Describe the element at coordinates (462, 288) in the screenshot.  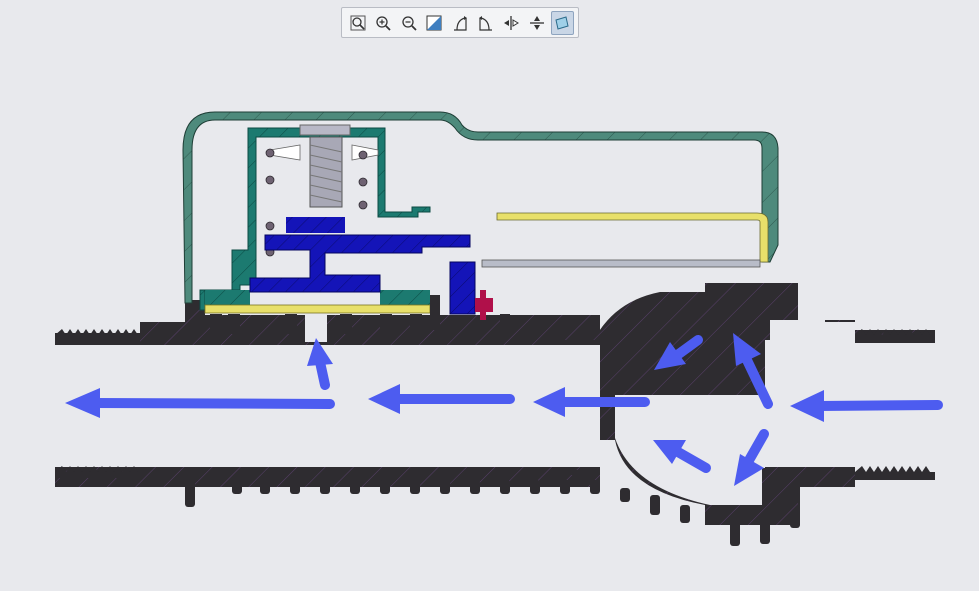
I see `solenoid-plunger` at that location.